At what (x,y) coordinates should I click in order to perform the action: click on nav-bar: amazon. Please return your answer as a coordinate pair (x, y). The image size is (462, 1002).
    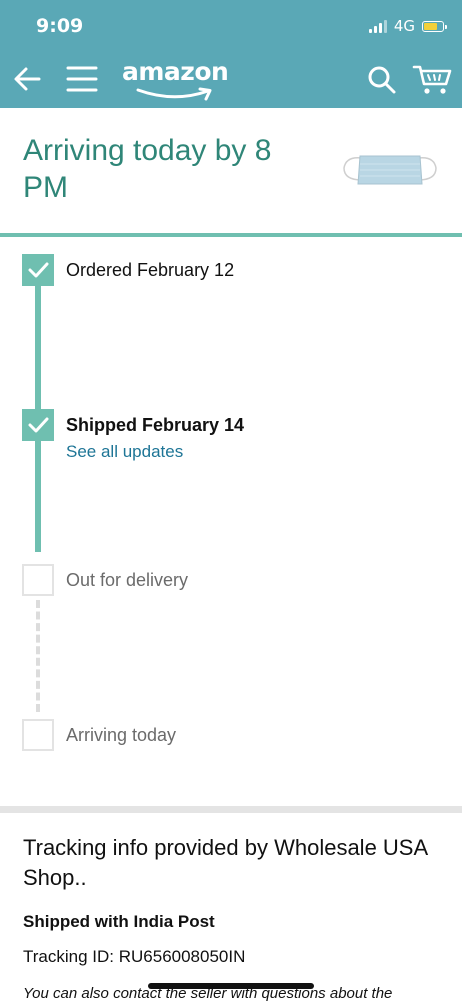
    Looking at the image, I should click on (231, 79).